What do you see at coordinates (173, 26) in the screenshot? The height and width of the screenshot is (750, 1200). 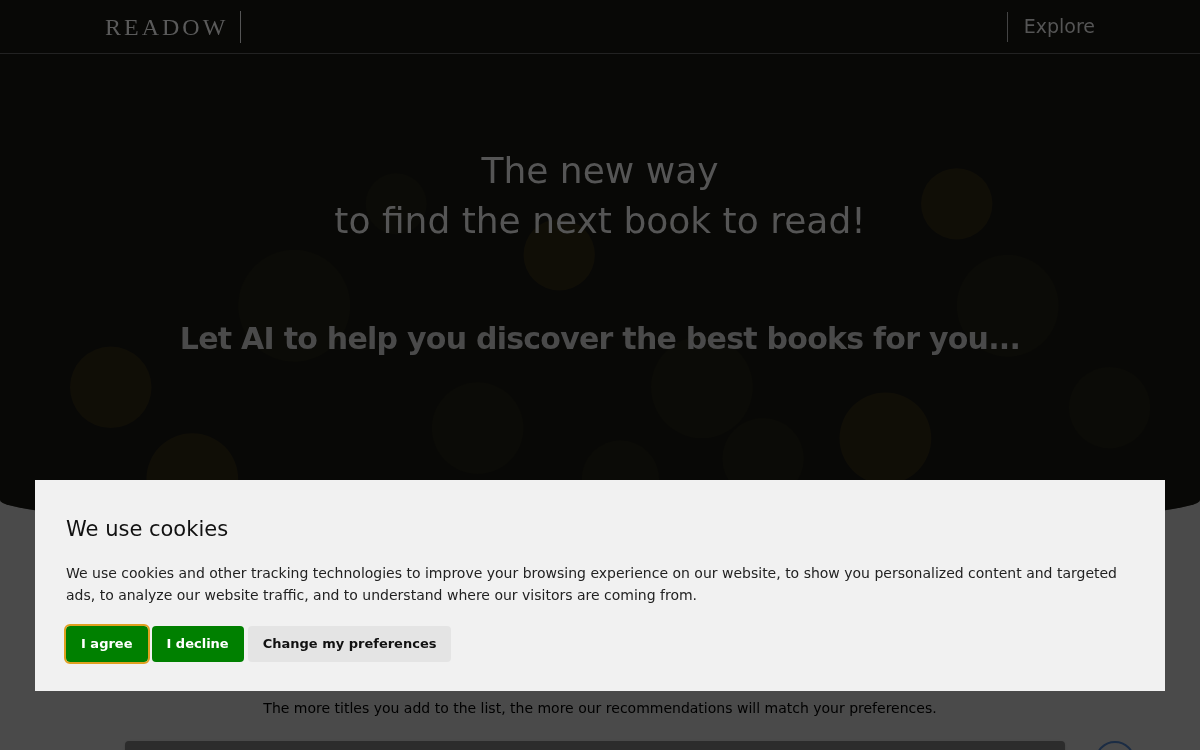 I see `logo: READOW` at bounding box center [173, 26].